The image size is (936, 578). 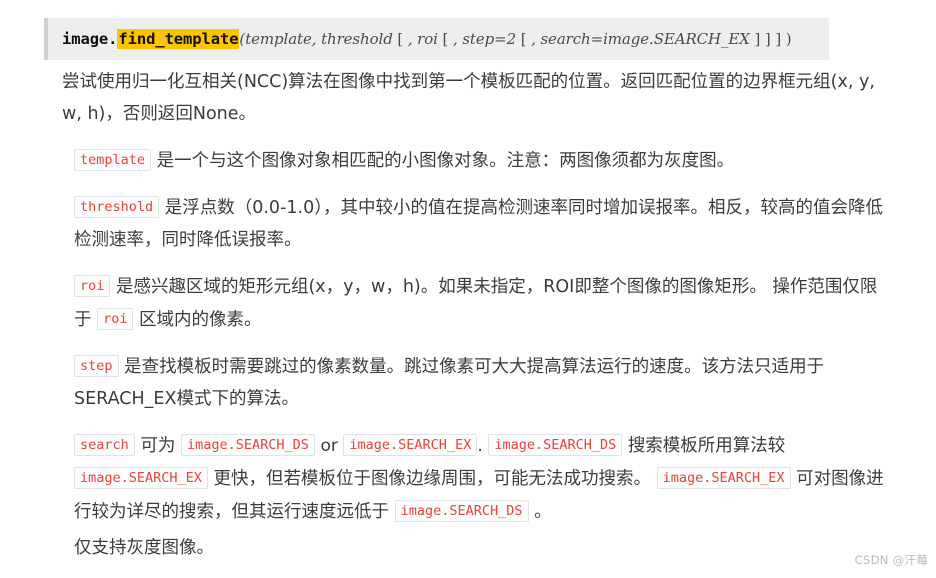 I want to click on signature-params-1: template, threshold, so click(x=319, y=39).